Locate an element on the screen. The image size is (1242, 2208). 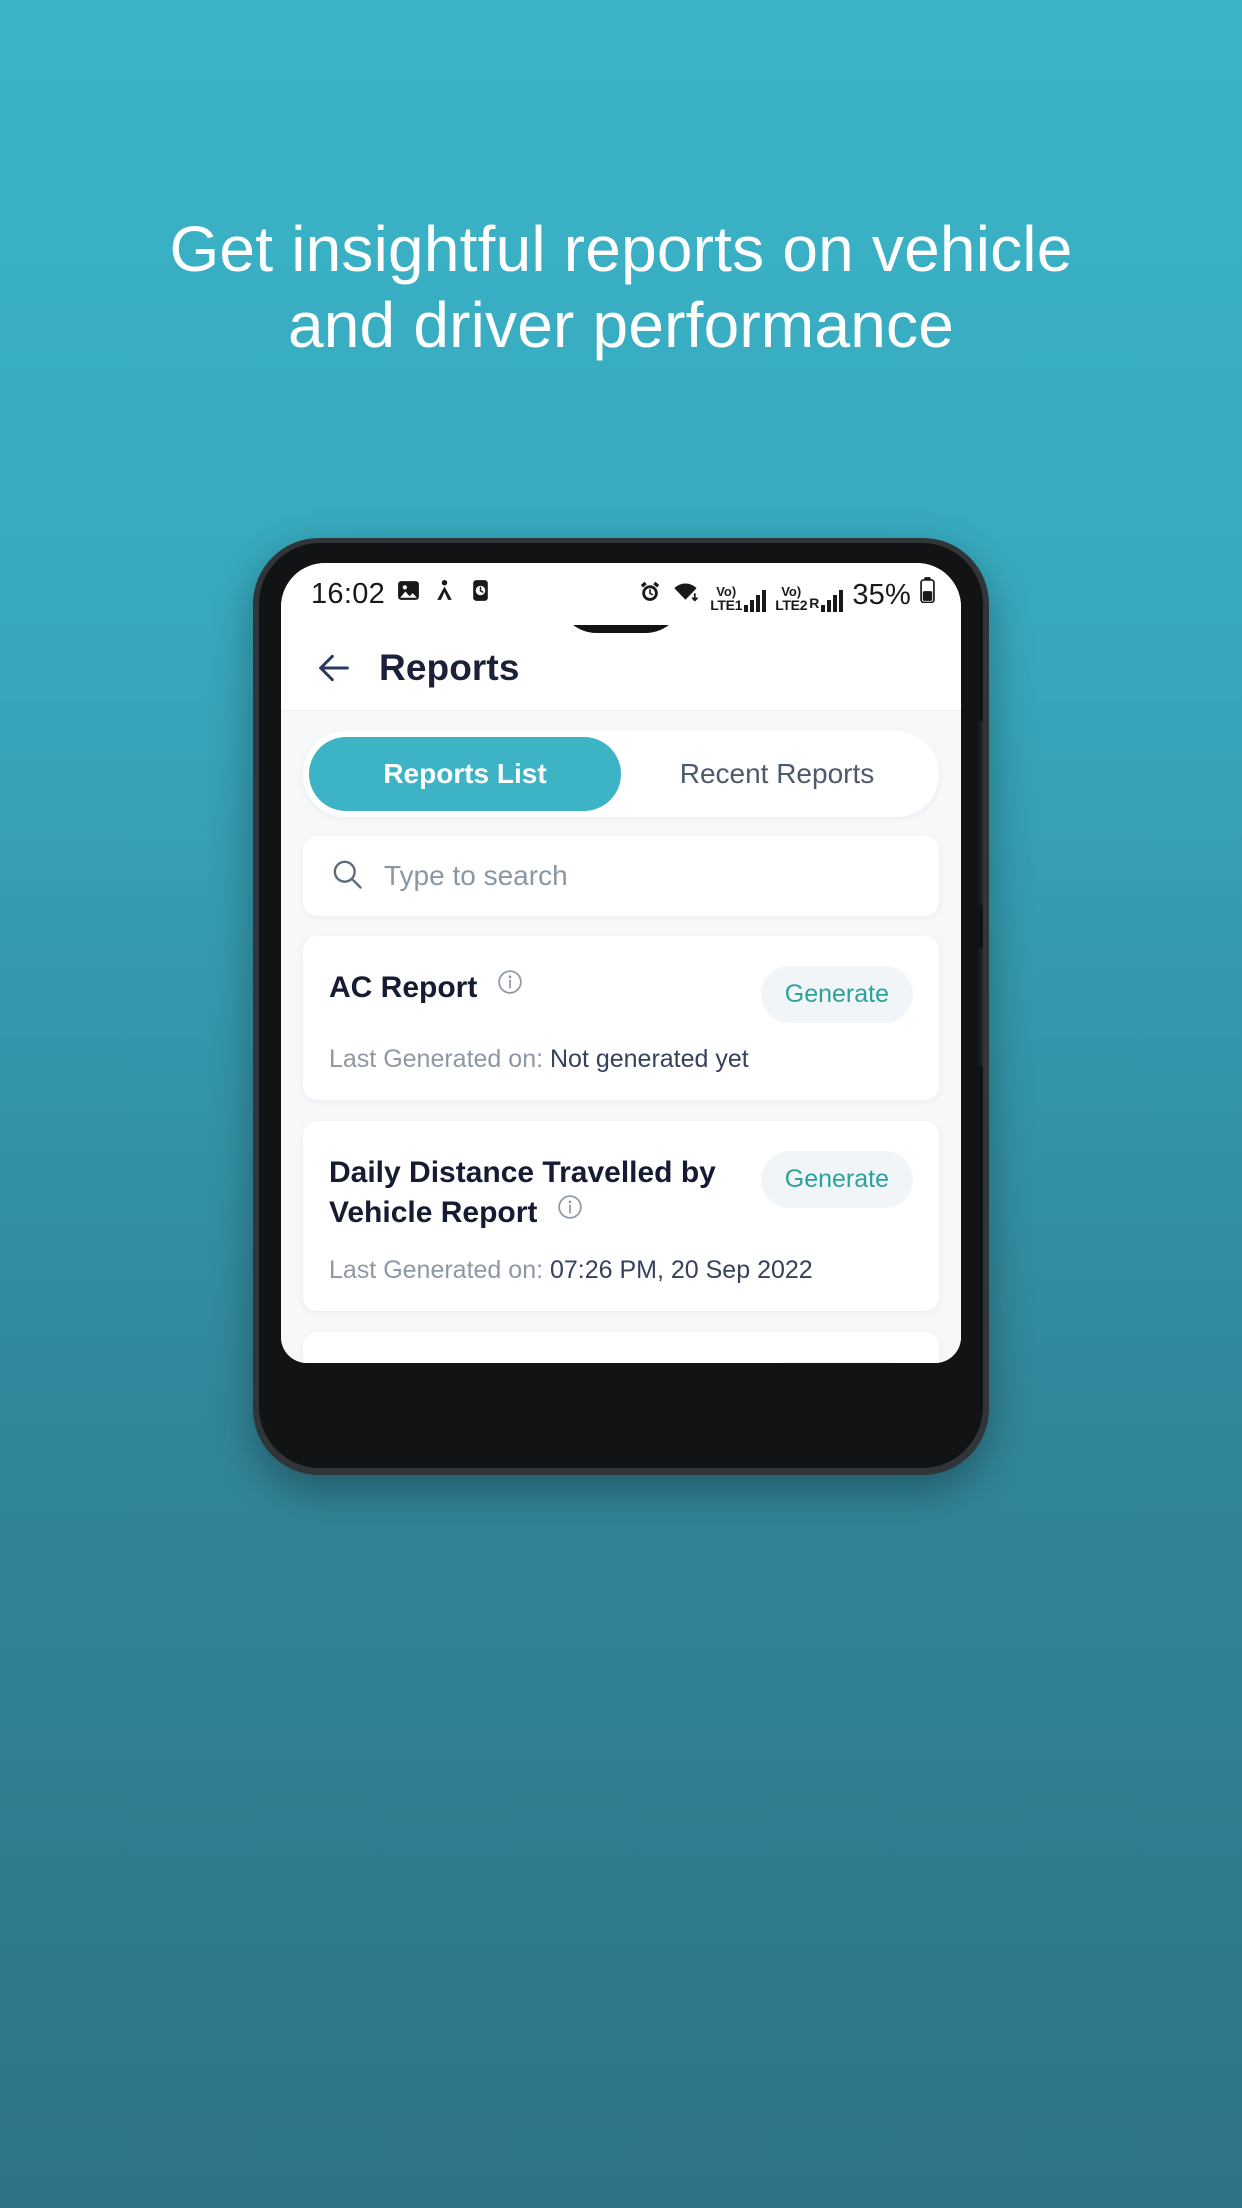
battery-percent: 35% is located at coordinates (881, 594).